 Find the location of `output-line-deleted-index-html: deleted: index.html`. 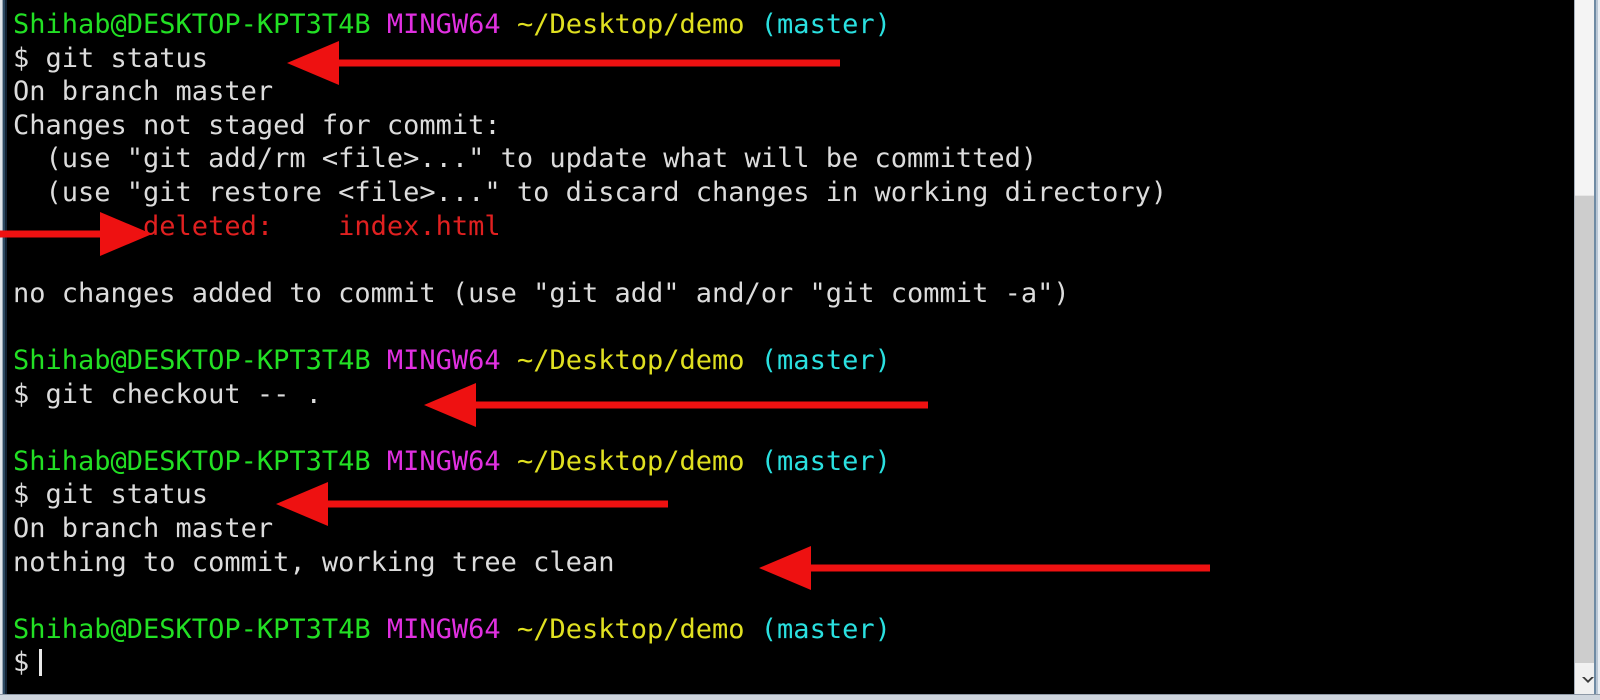

output-line-deleted-index-html: deleted: index.html is located at coordinates (257, 226).